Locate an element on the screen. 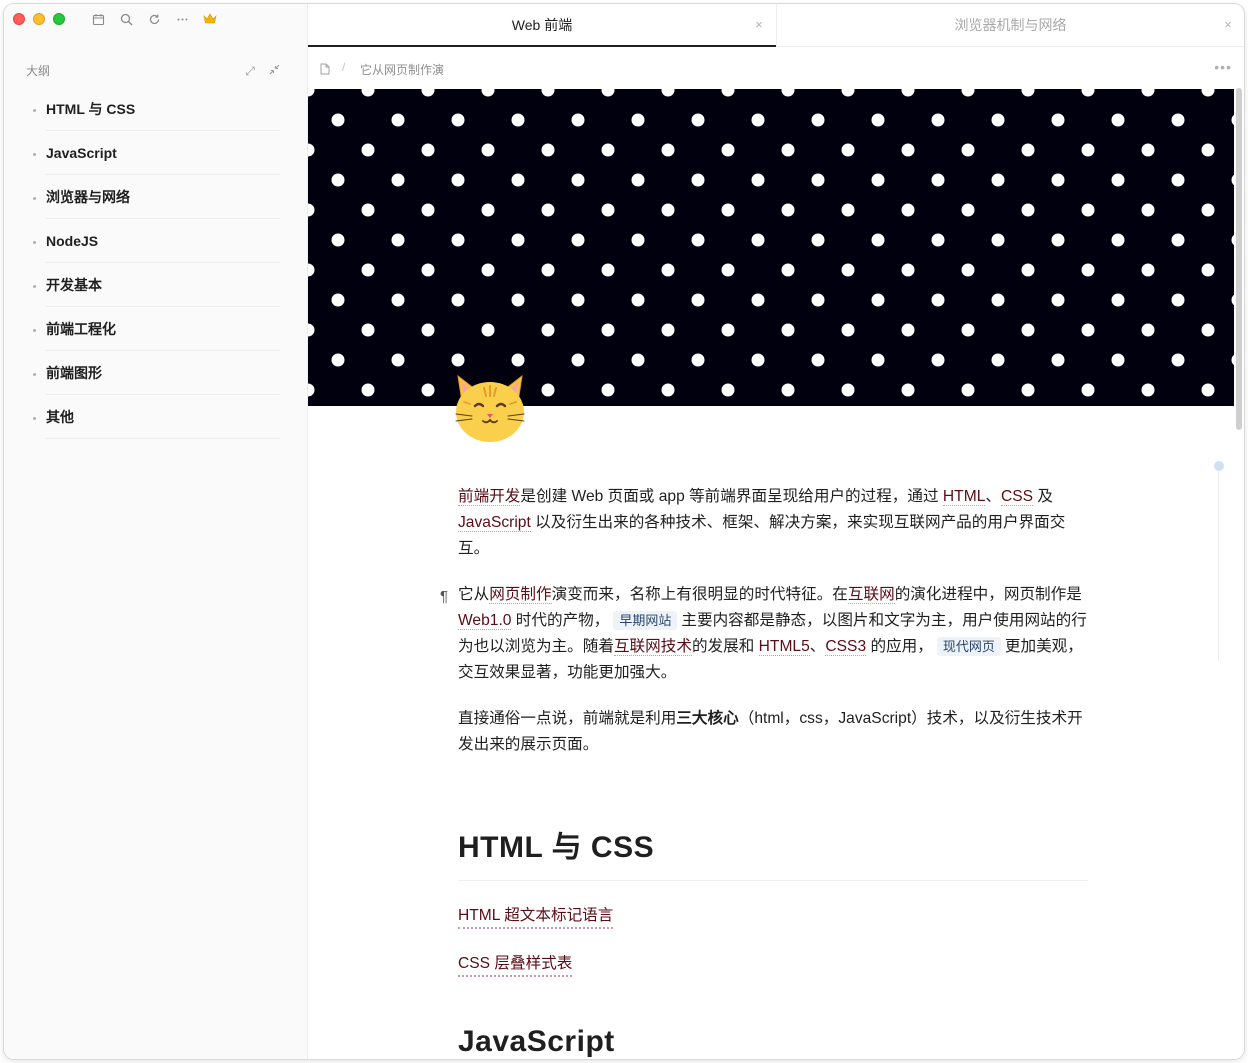  outline-item-graphics: 前端图形 is located at coordinates (154, 374).